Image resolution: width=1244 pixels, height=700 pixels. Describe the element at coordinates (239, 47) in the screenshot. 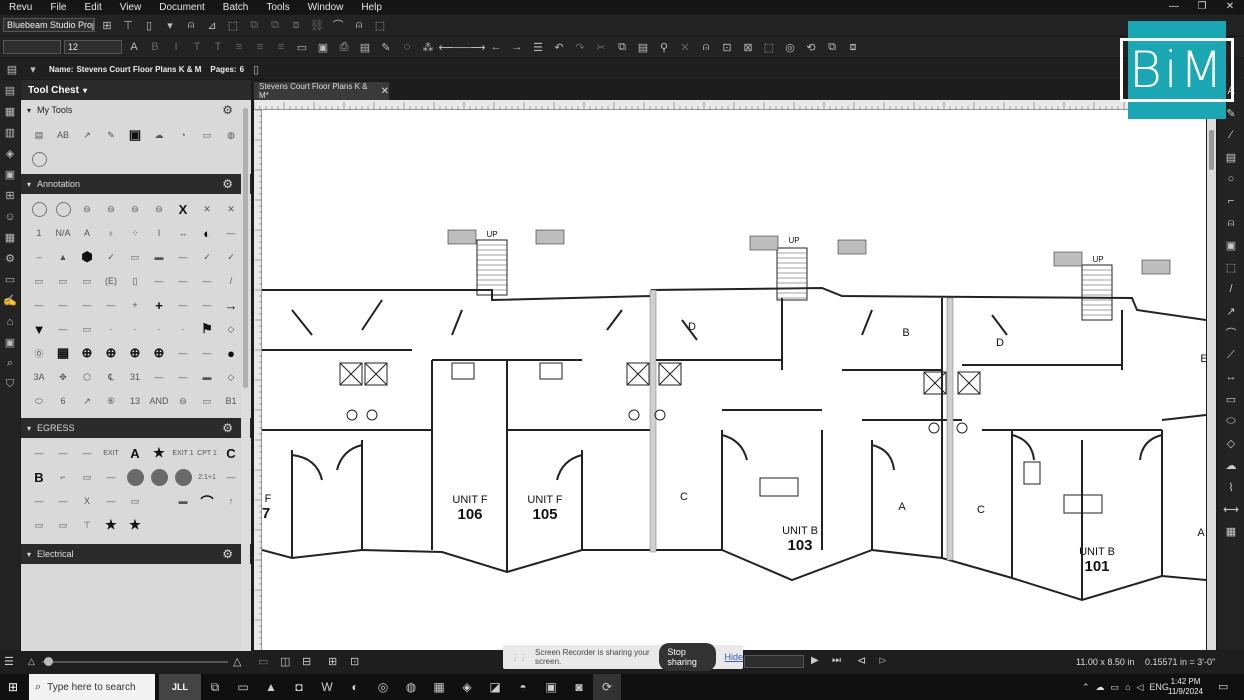

I see `align-left-icon: ≡` at that location.